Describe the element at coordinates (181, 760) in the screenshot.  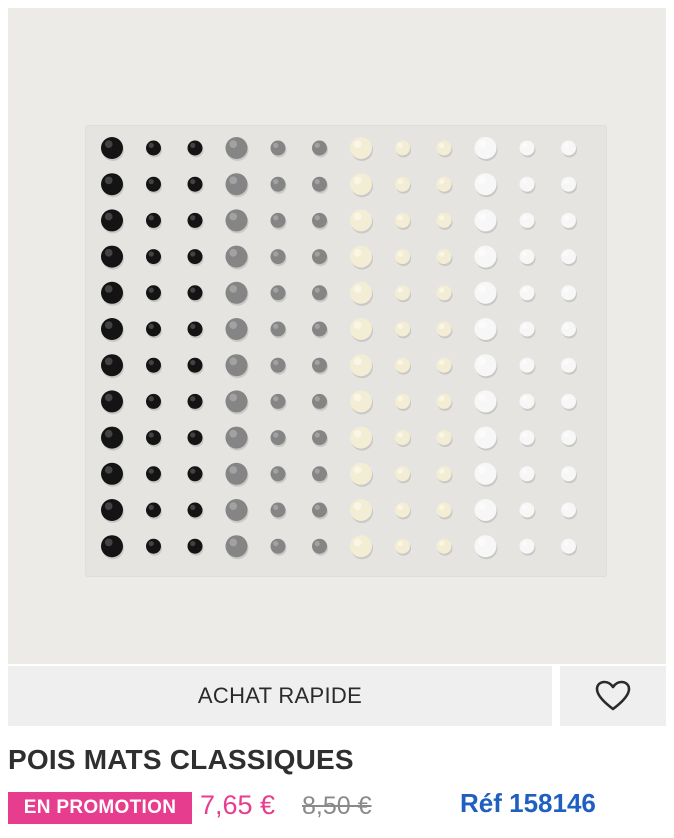
I see `product-title: POIS MATS CLASSIQUES` at that location.